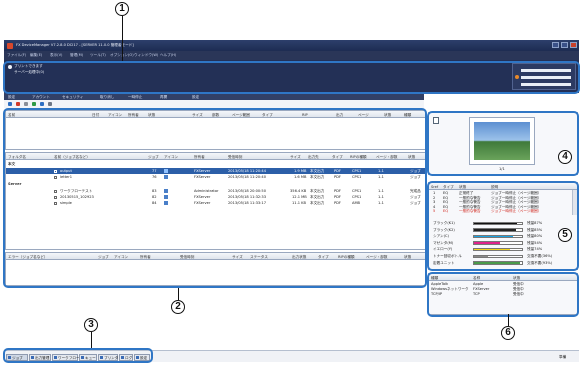 The width and height of the screenshot is (583, 366). Describe the element at coordinates (16, 55) in the screenshot. I see `menu-file: ファイル(F)` at that location.